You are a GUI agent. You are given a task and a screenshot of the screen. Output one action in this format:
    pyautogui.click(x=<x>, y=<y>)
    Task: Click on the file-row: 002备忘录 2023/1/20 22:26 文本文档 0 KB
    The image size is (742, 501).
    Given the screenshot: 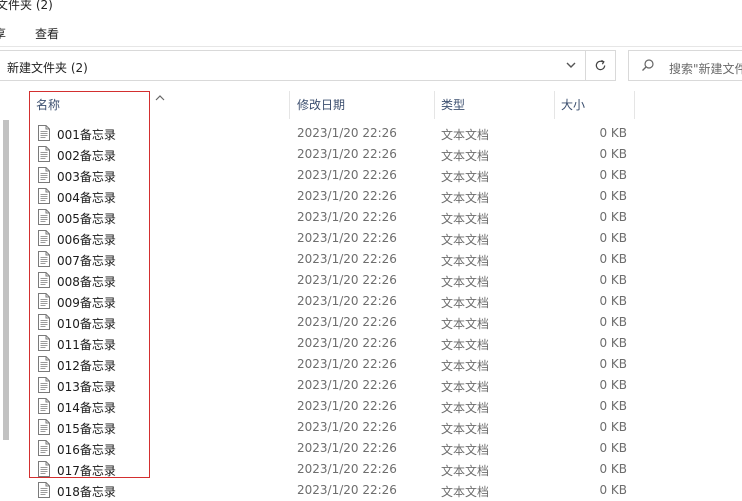 What is the action you would take?
    pyautogui.click(x=371, y=154)
    